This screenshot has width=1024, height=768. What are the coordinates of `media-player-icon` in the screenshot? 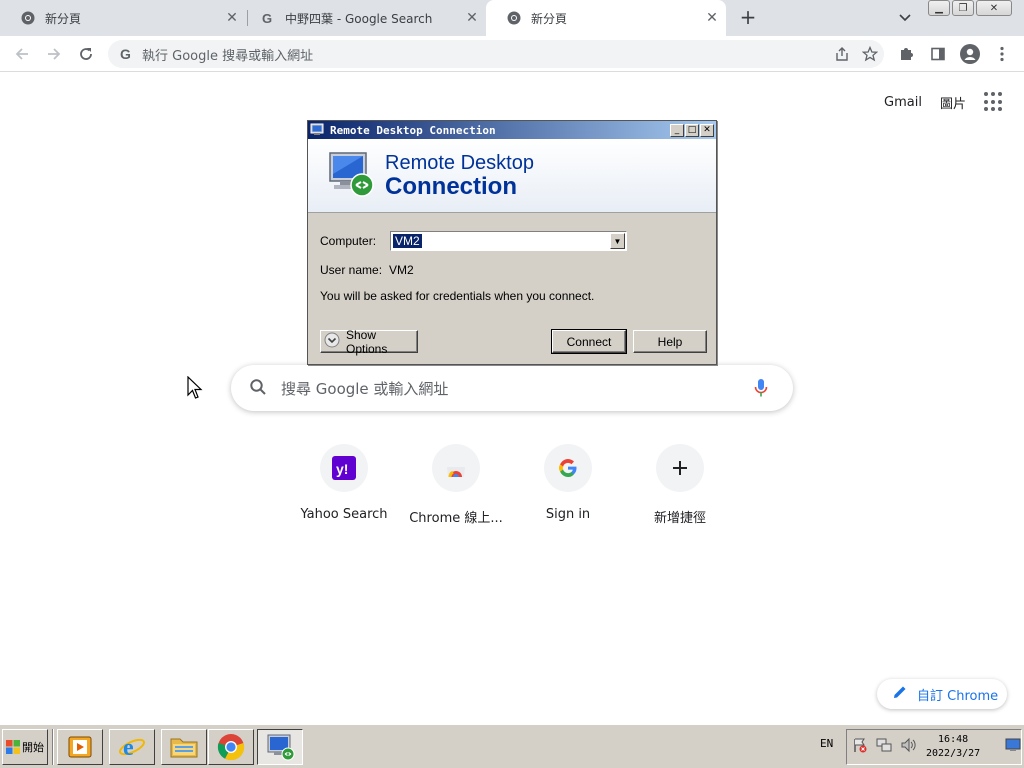 It's located at (80, 747).